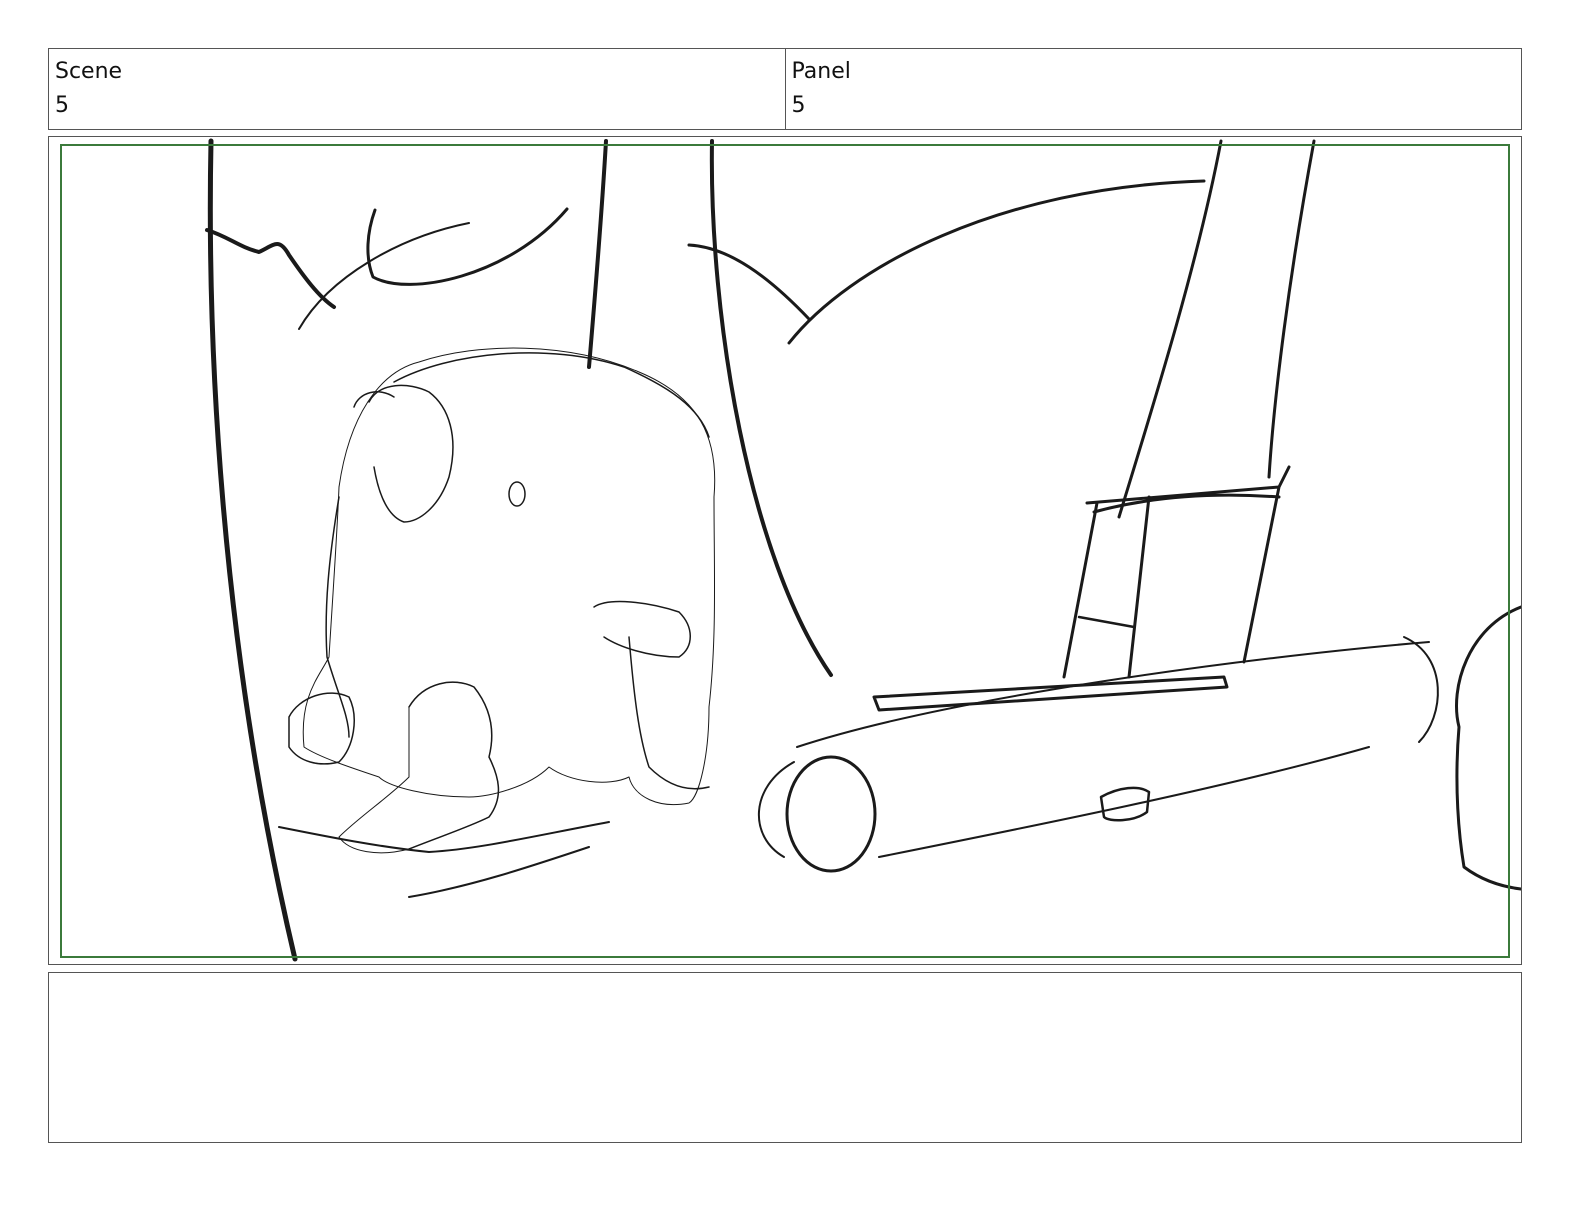 The image size is (1584, 1224). Describe the element at coordinates (62, 105) in the screenshot. I see `scene-number: 5` at that location.